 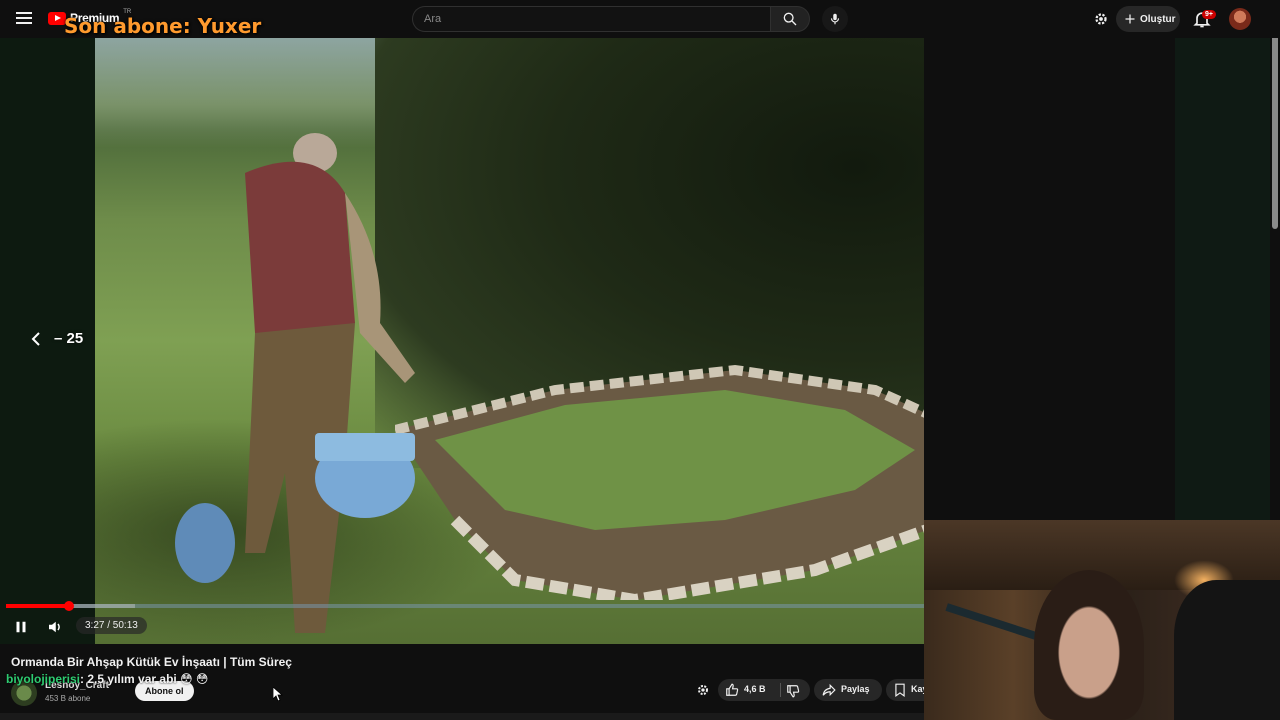 What do you see at coordinates (462, 716) in the screenshot?
I see `page-bottom-strip` at bounding box center [462, 716].